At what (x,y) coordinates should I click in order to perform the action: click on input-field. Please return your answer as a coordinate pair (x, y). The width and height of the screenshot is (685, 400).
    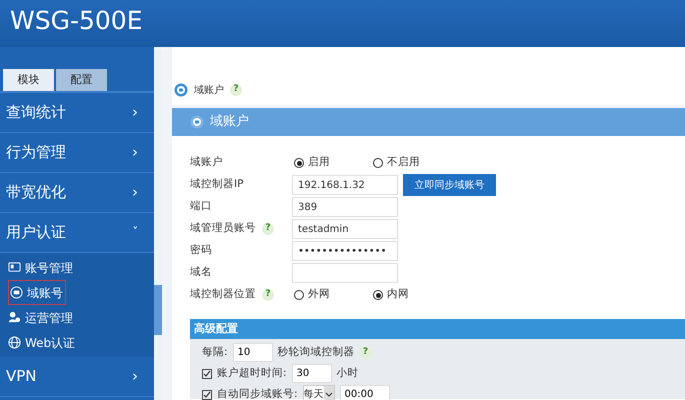
    Looking at the image, I should click on (345, 273).